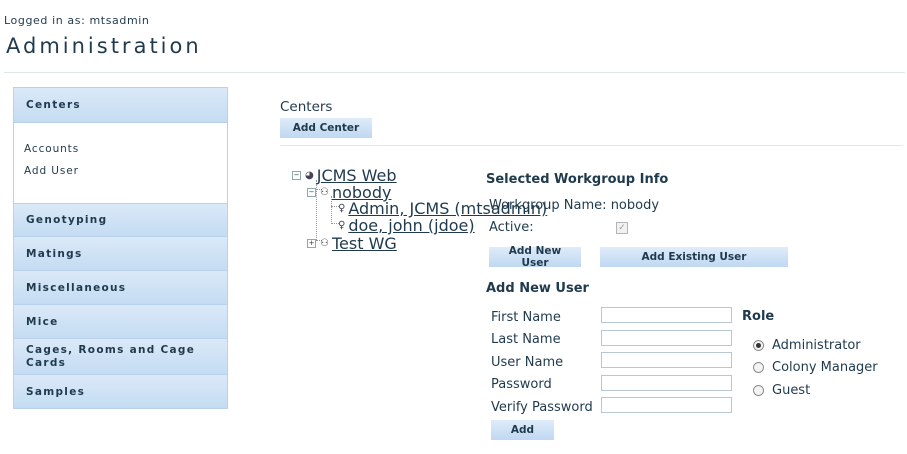 This screenshot has width=907, height=454. What do you see at coordinates (364, 243) in the screenshot?
I see `tree-link-group-testwg: Test WG` at bounding box center [364, 243].